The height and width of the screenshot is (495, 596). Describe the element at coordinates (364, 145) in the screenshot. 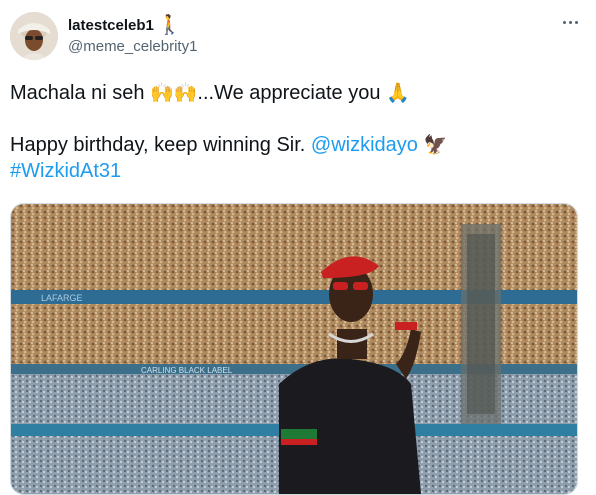

I see `mention-link: @wizkidayo` at that location.